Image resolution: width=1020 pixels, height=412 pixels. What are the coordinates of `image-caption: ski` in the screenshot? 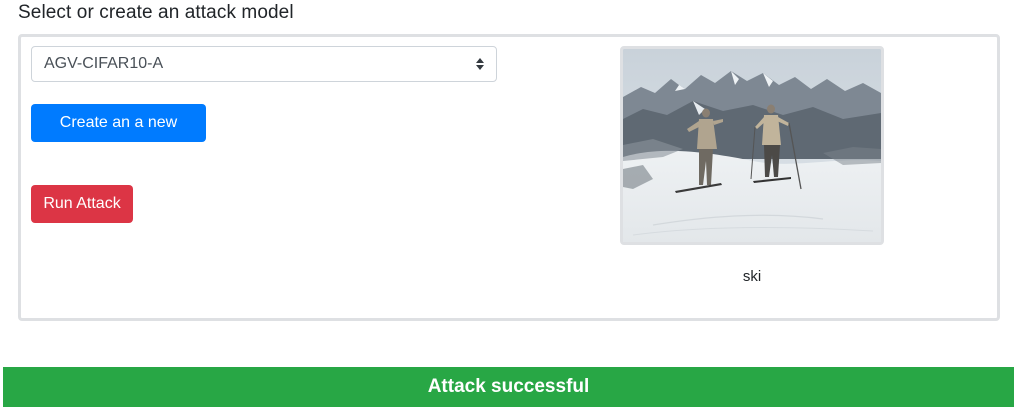 It's located at (752, 276).